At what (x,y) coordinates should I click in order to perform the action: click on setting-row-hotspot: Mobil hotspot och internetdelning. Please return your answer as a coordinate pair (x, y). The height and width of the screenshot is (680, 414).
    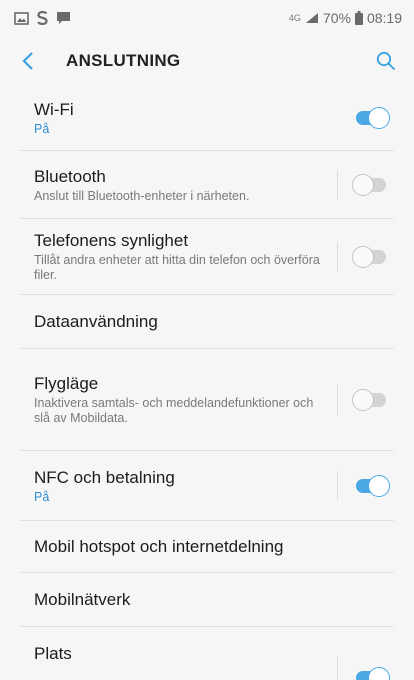
    Looking at the image, I should click on (207, 547).